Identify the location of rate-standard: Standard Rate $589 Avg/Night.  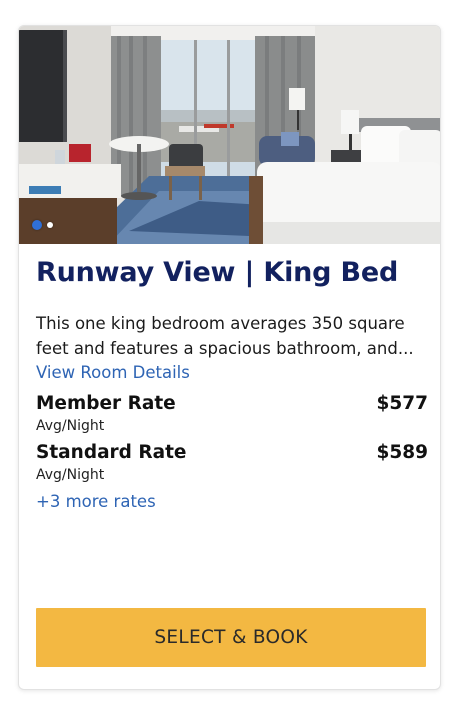
(232, 462).